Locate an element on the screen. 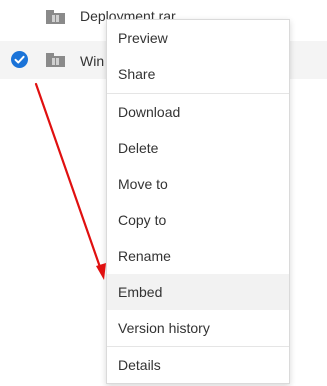  checkmark-icon is located at coordinates (19, 59).